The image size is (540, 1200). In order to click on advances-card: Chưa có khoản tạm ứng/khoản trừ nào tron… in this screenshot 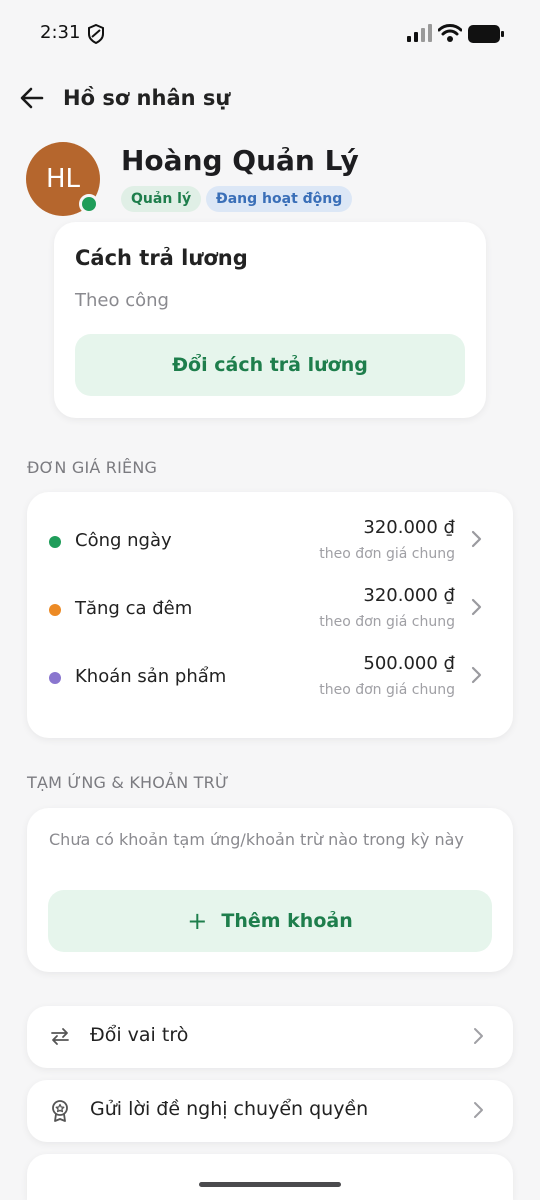, I will do `click(270, 890)`.